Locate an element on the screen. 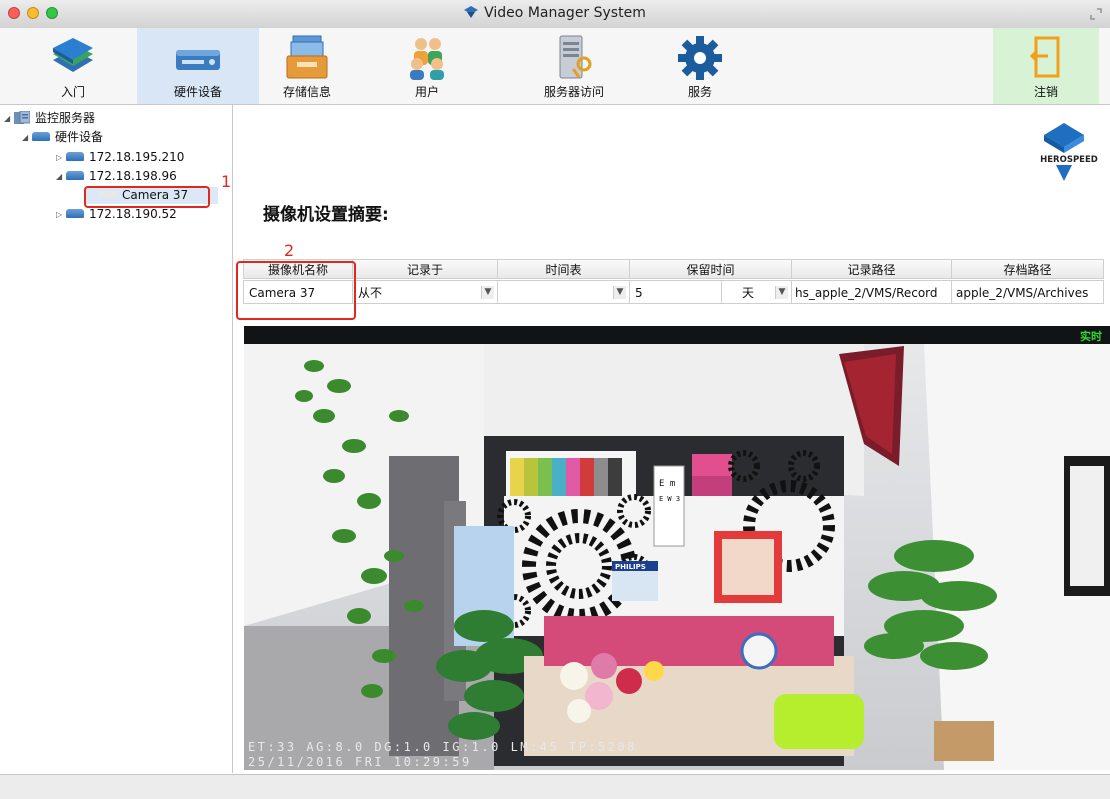 This screenshot has width=1110, height=799. toolbar-label-service: 服务 is located at coordinates (699, 92).